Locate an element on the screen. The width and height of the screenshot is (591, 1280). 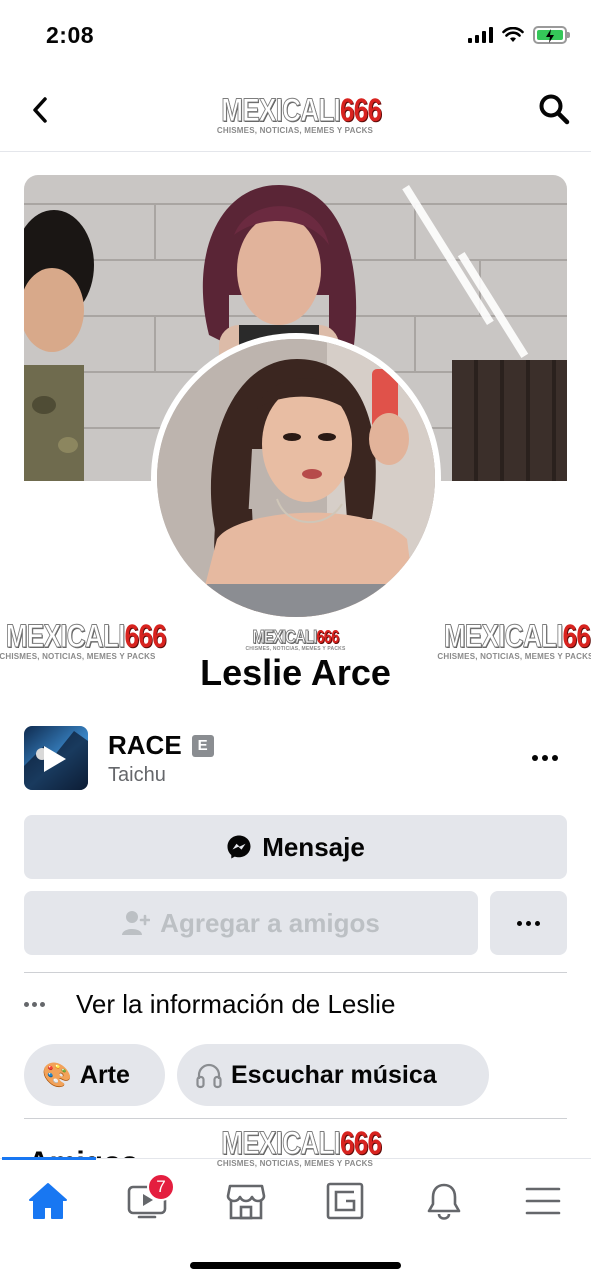
profile-music: RACE E Taichu is located at coordinates (295, 759).